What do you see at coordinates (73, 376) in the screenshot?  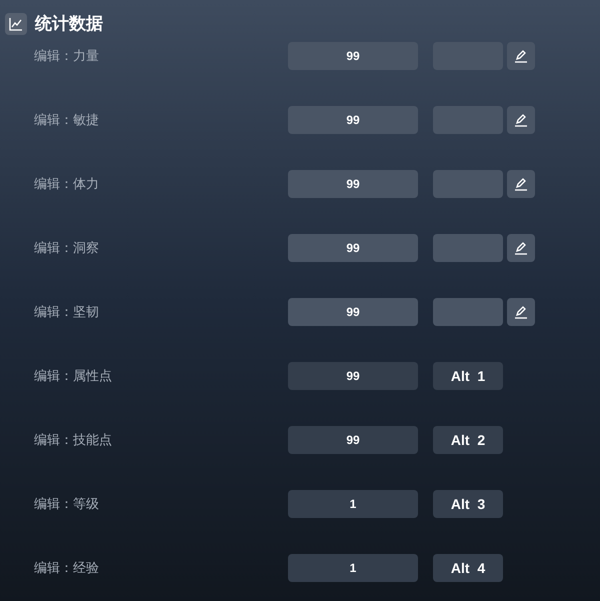 I see `field-label: 编辑：属性点` at bounding box center [73, 376].